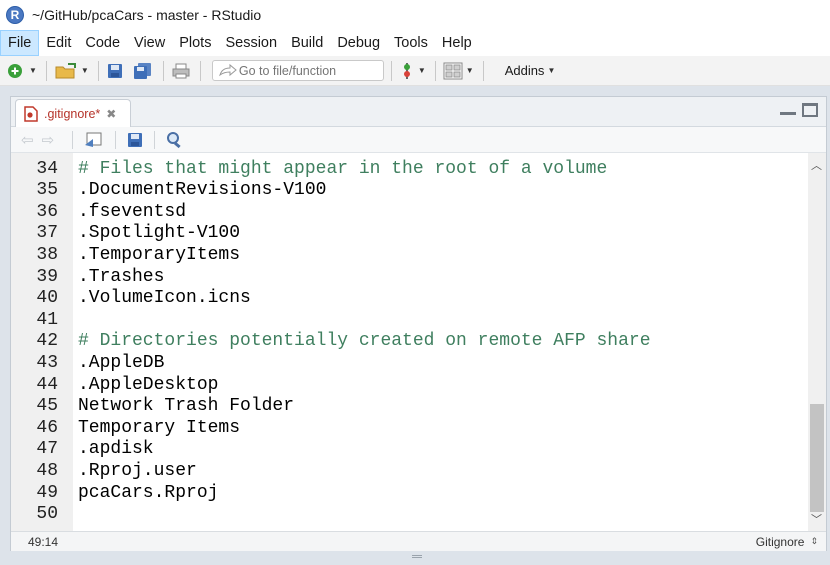 The width and height of the screenshot is (830, 565). I want to click on menu-plots: Plots, so click(195, 43).